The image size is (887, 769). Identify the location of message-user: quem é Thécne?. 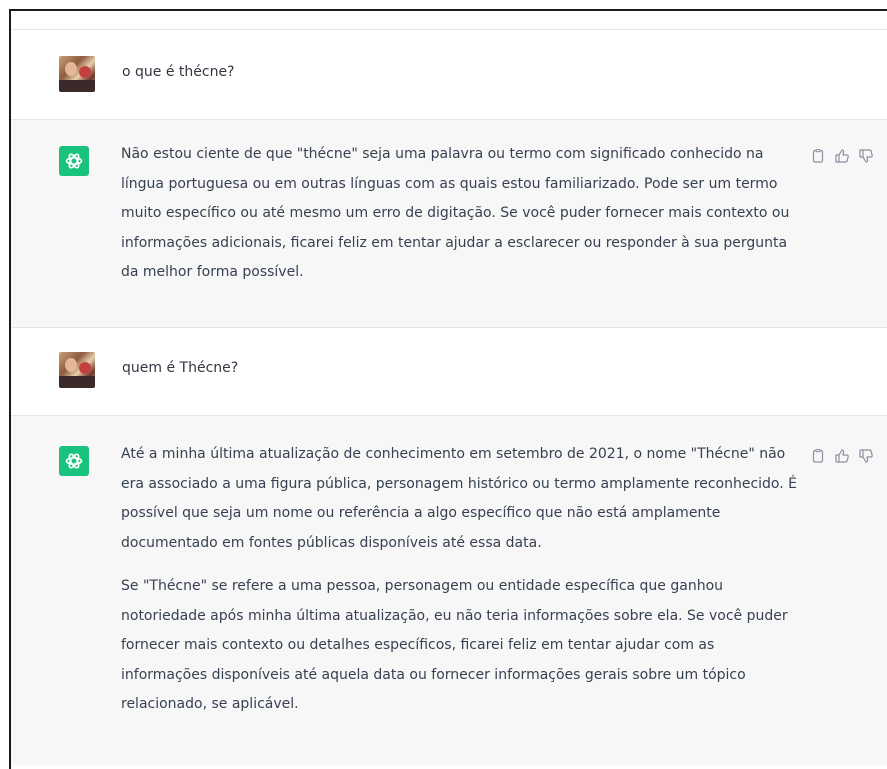
(449, 371).